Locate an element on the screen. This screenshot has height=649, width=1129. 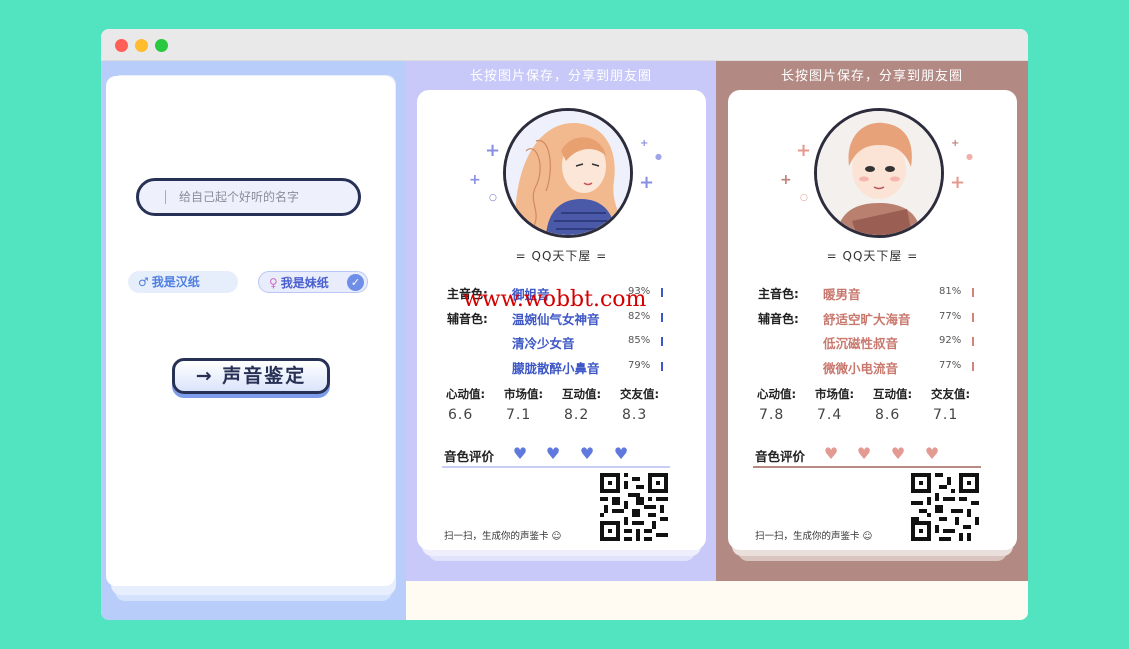
main-voice-label: 主音色: is located at coordinates (778, 294).